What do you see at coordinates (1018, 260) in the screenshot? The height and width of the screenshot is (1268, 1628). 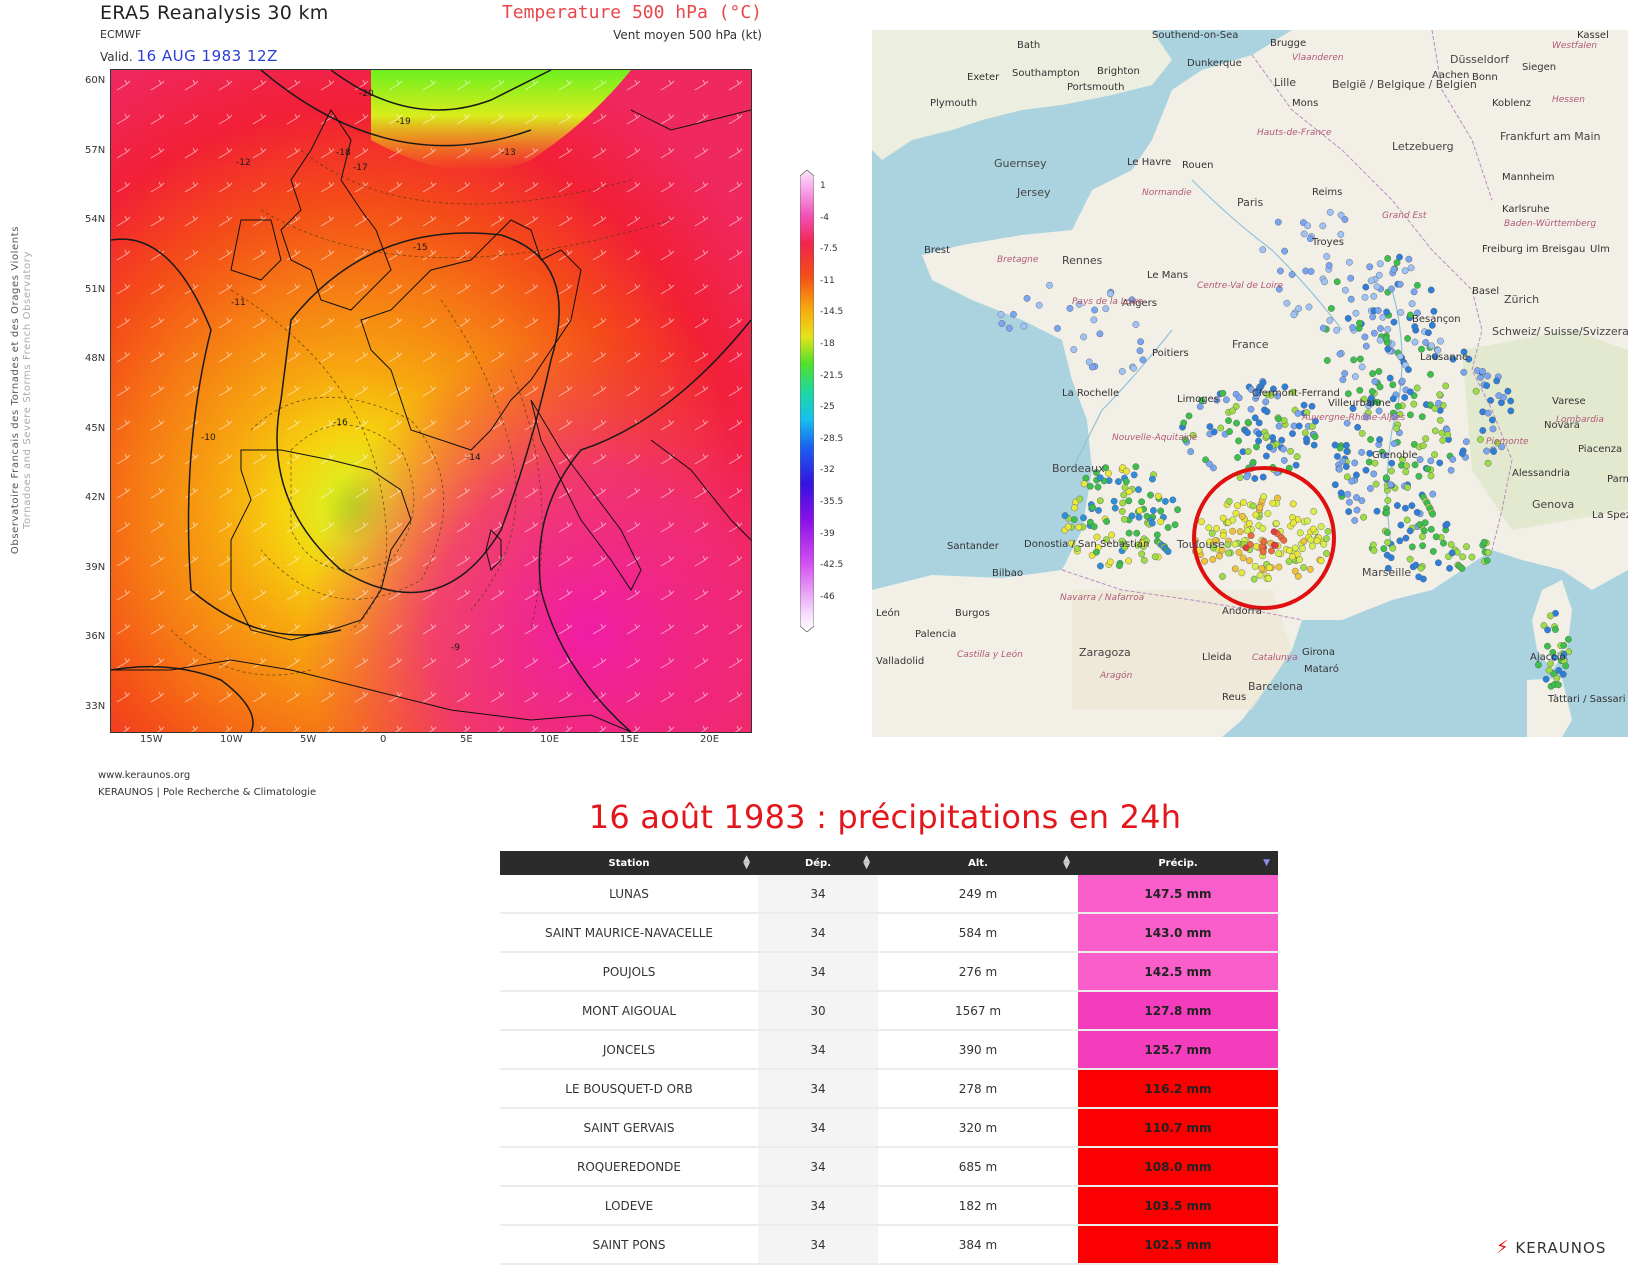 I see `region-label: Bretagne` at bounding box center [1018, 260].